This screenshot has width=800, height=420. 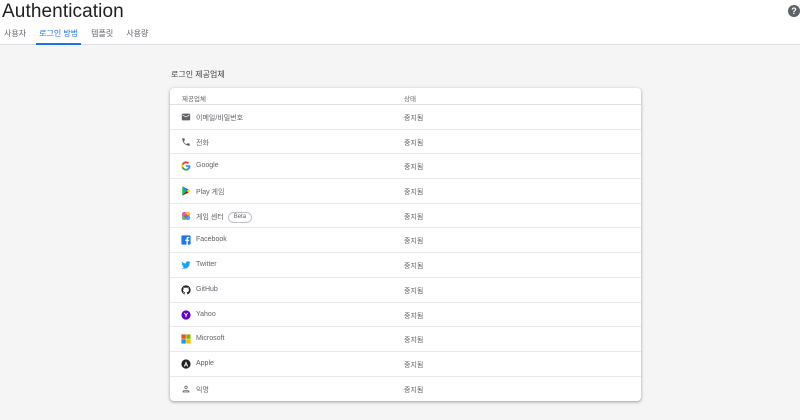 I want to click on provider-row-google: Google 중지됨, so click(x=405, y=167).